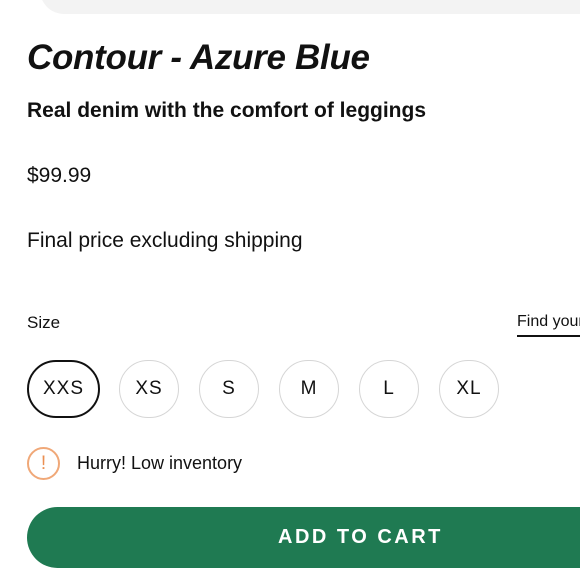 The image size is (580, 580). I want to click on product-price: $99.99, so click(59, 175).